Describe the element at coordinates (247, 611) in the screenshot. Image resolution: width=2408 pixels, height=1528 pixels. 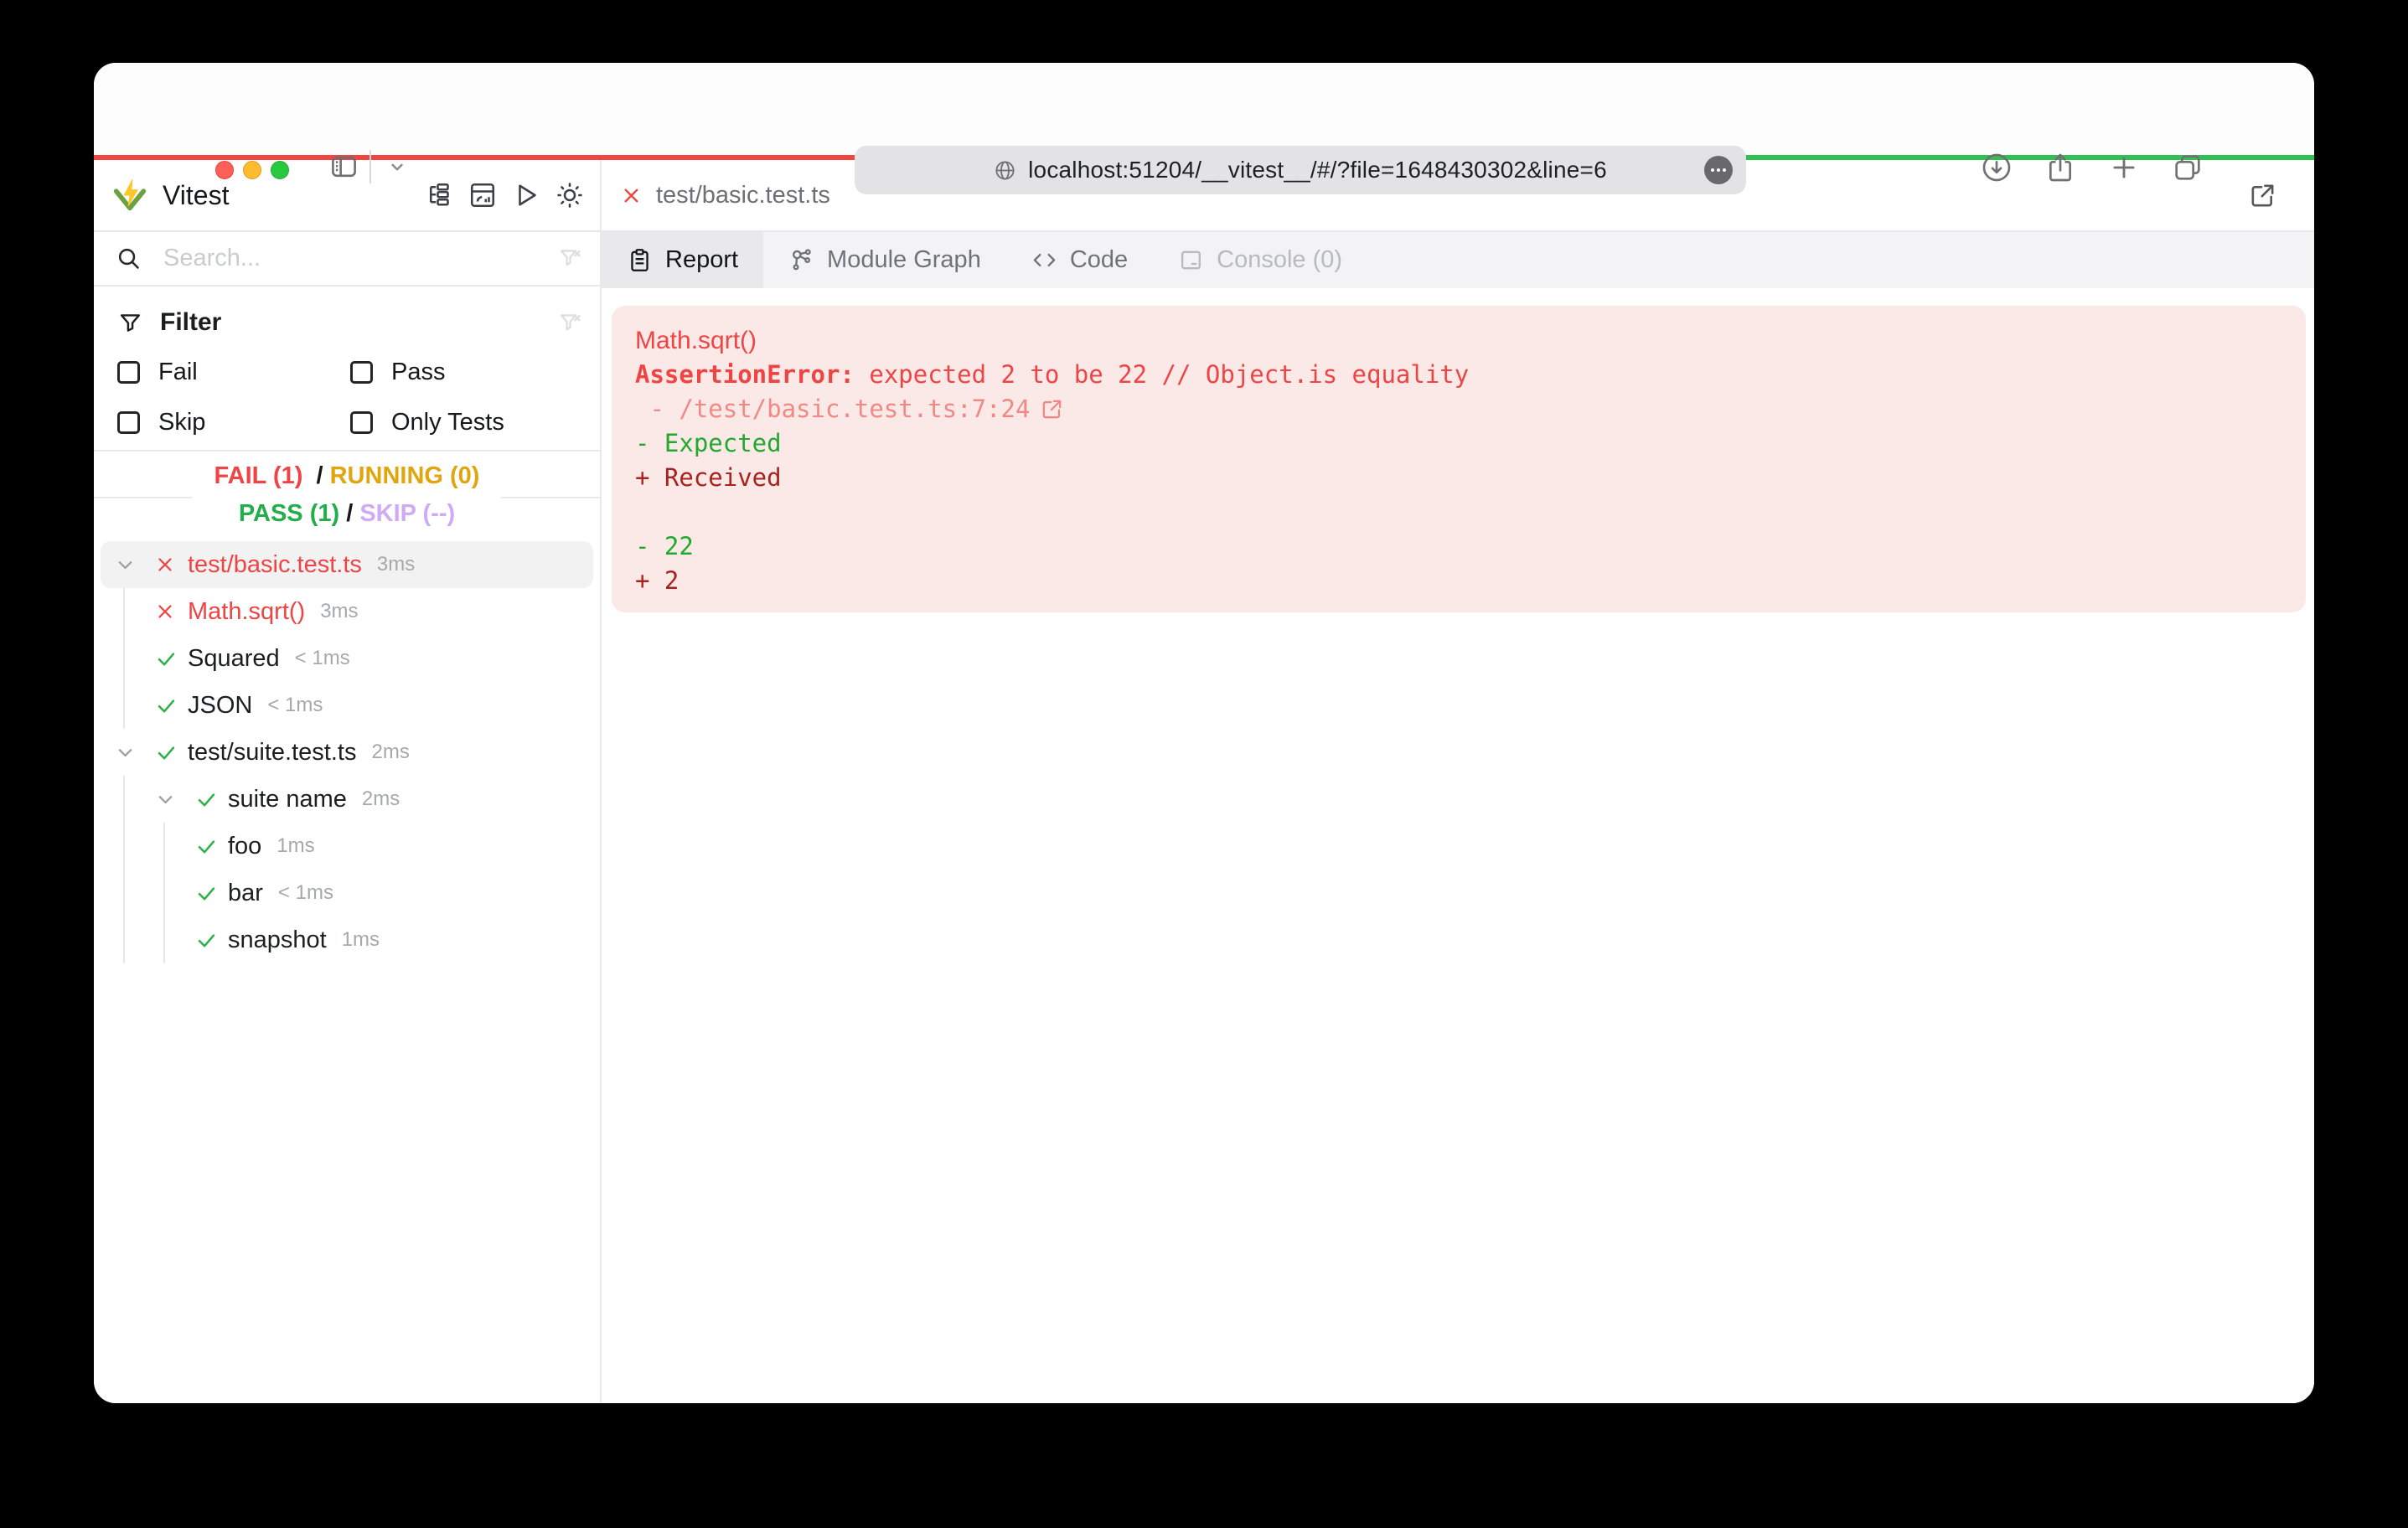
I see `test-label: Math.sqrt()` at that location.